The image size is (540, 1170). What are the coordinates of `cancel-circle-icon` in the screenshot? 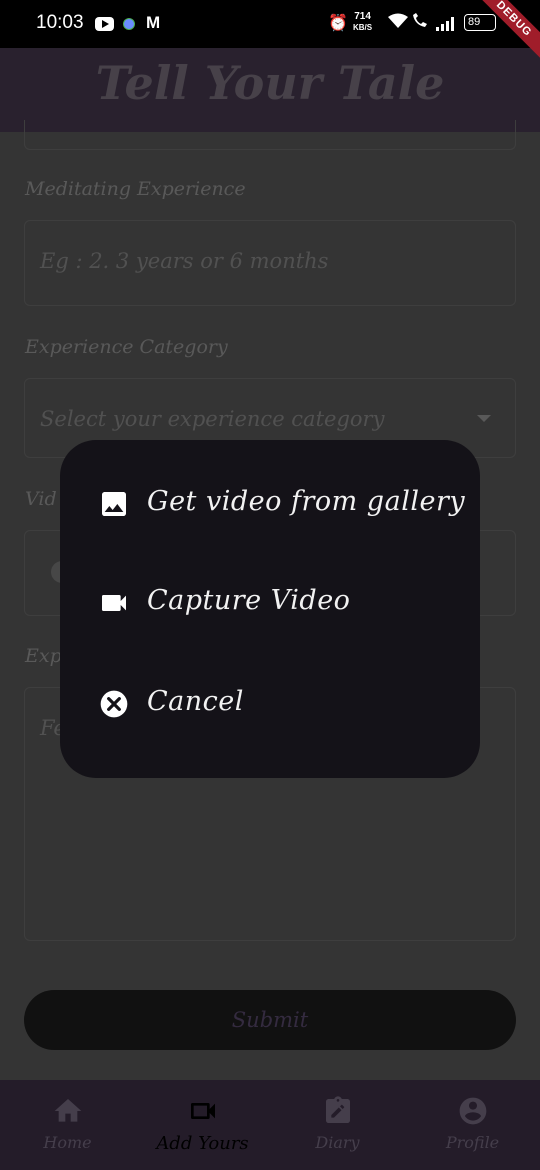 It's located at (114, 704).